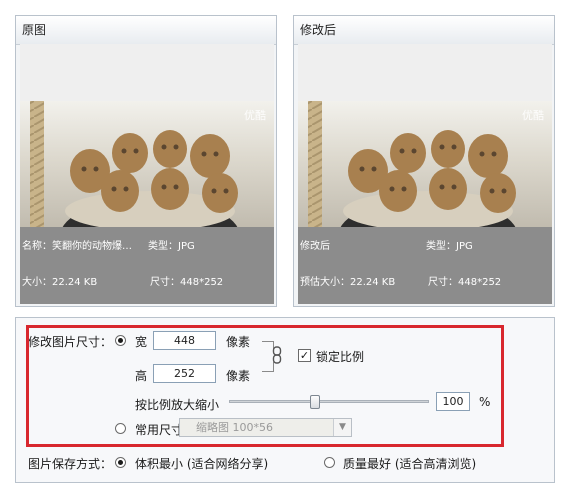 The height and width of the screenshot is (489, 563). I want to click on original-size: 大小：22.24 KB, so click(60, 282).